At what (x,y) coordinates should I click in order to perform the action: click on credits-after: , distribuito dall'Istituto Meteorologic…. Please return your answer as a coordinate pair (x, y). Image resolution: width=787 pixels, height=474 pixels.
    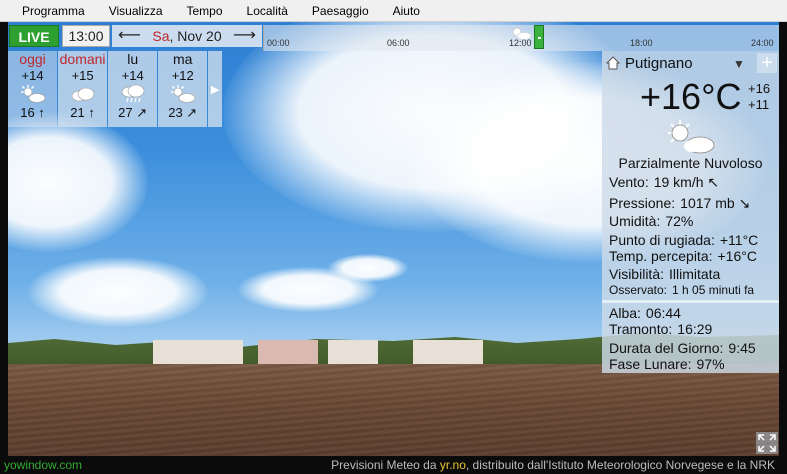
    Looking at the image, I should click on (620, 465).